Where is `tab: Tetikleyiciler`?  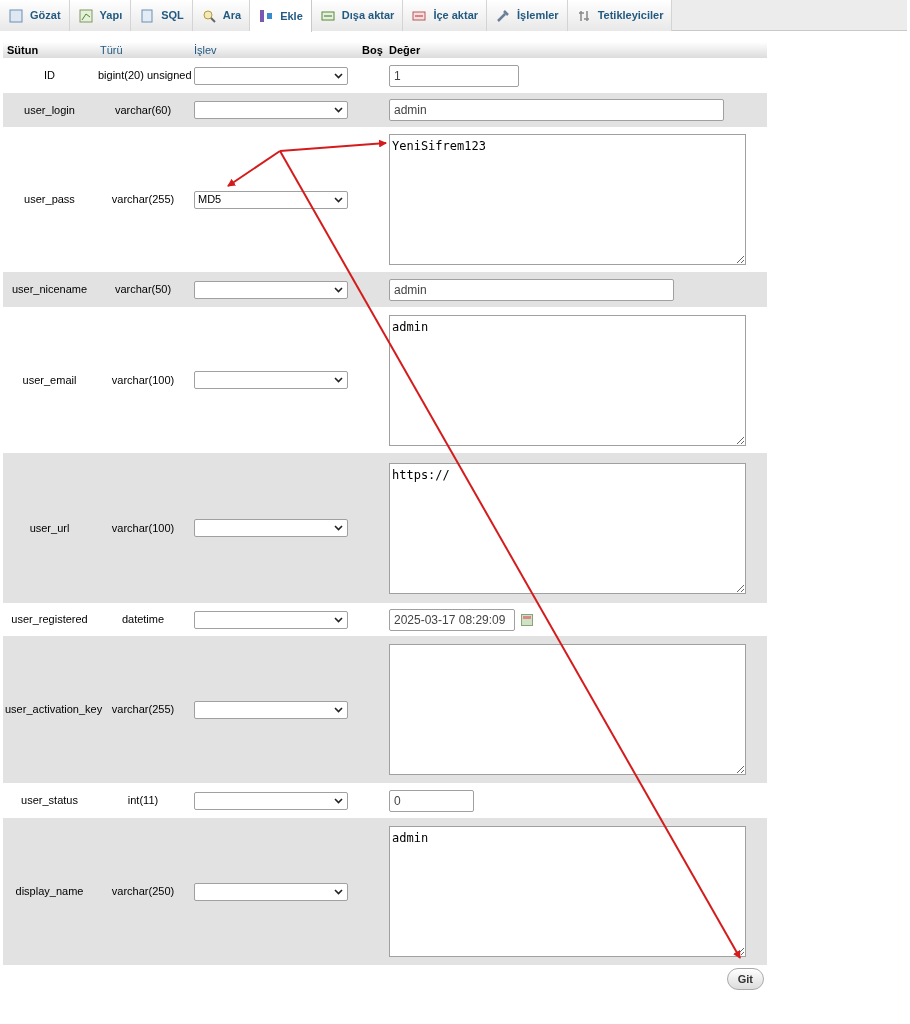
tab: Tetikleyiciler is located at coordinates (620, 15).